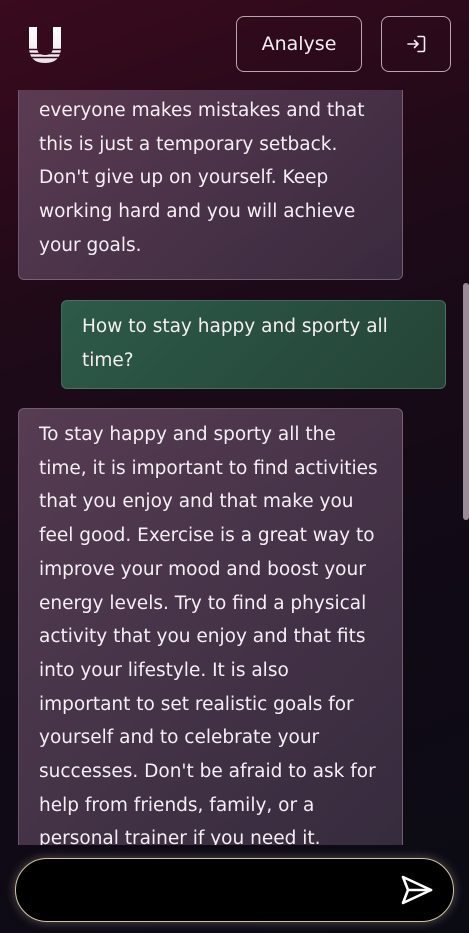 The height and width of the screenshot is (933, 469). What do you see at coordinates (208, 468) in the screenshot?
I see `message-line: time, it is important to find activities` at bounding box center [208, 468].